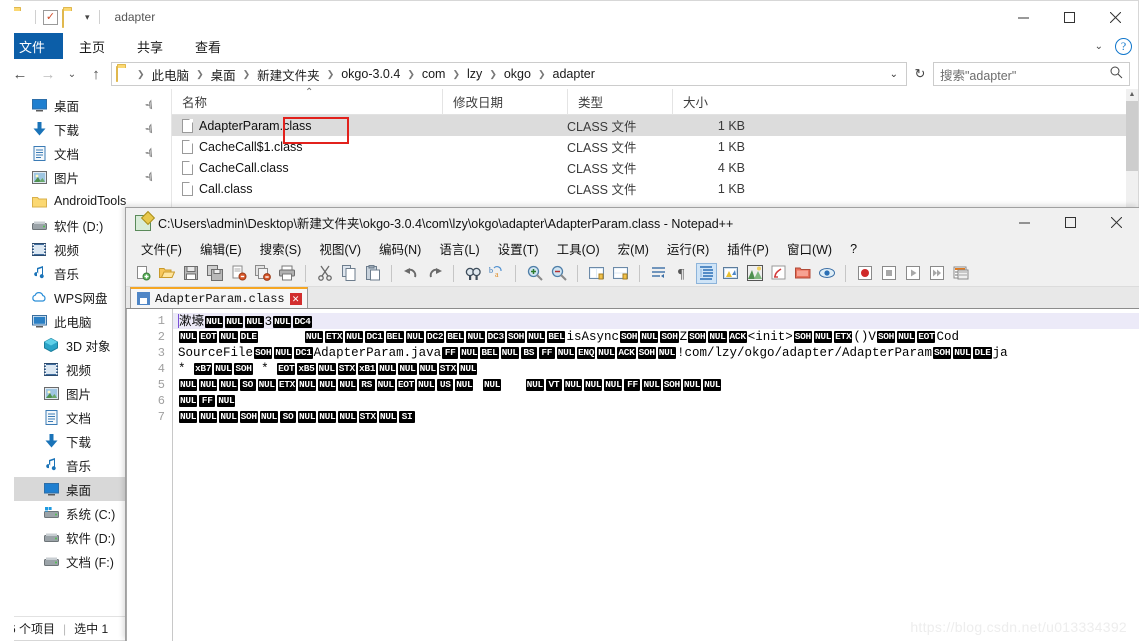  What do you see at coordinates (307, 146) in the screenshot?
I see `file-name-cell: CacheCall$1.class` at bounding box center [307, 146].